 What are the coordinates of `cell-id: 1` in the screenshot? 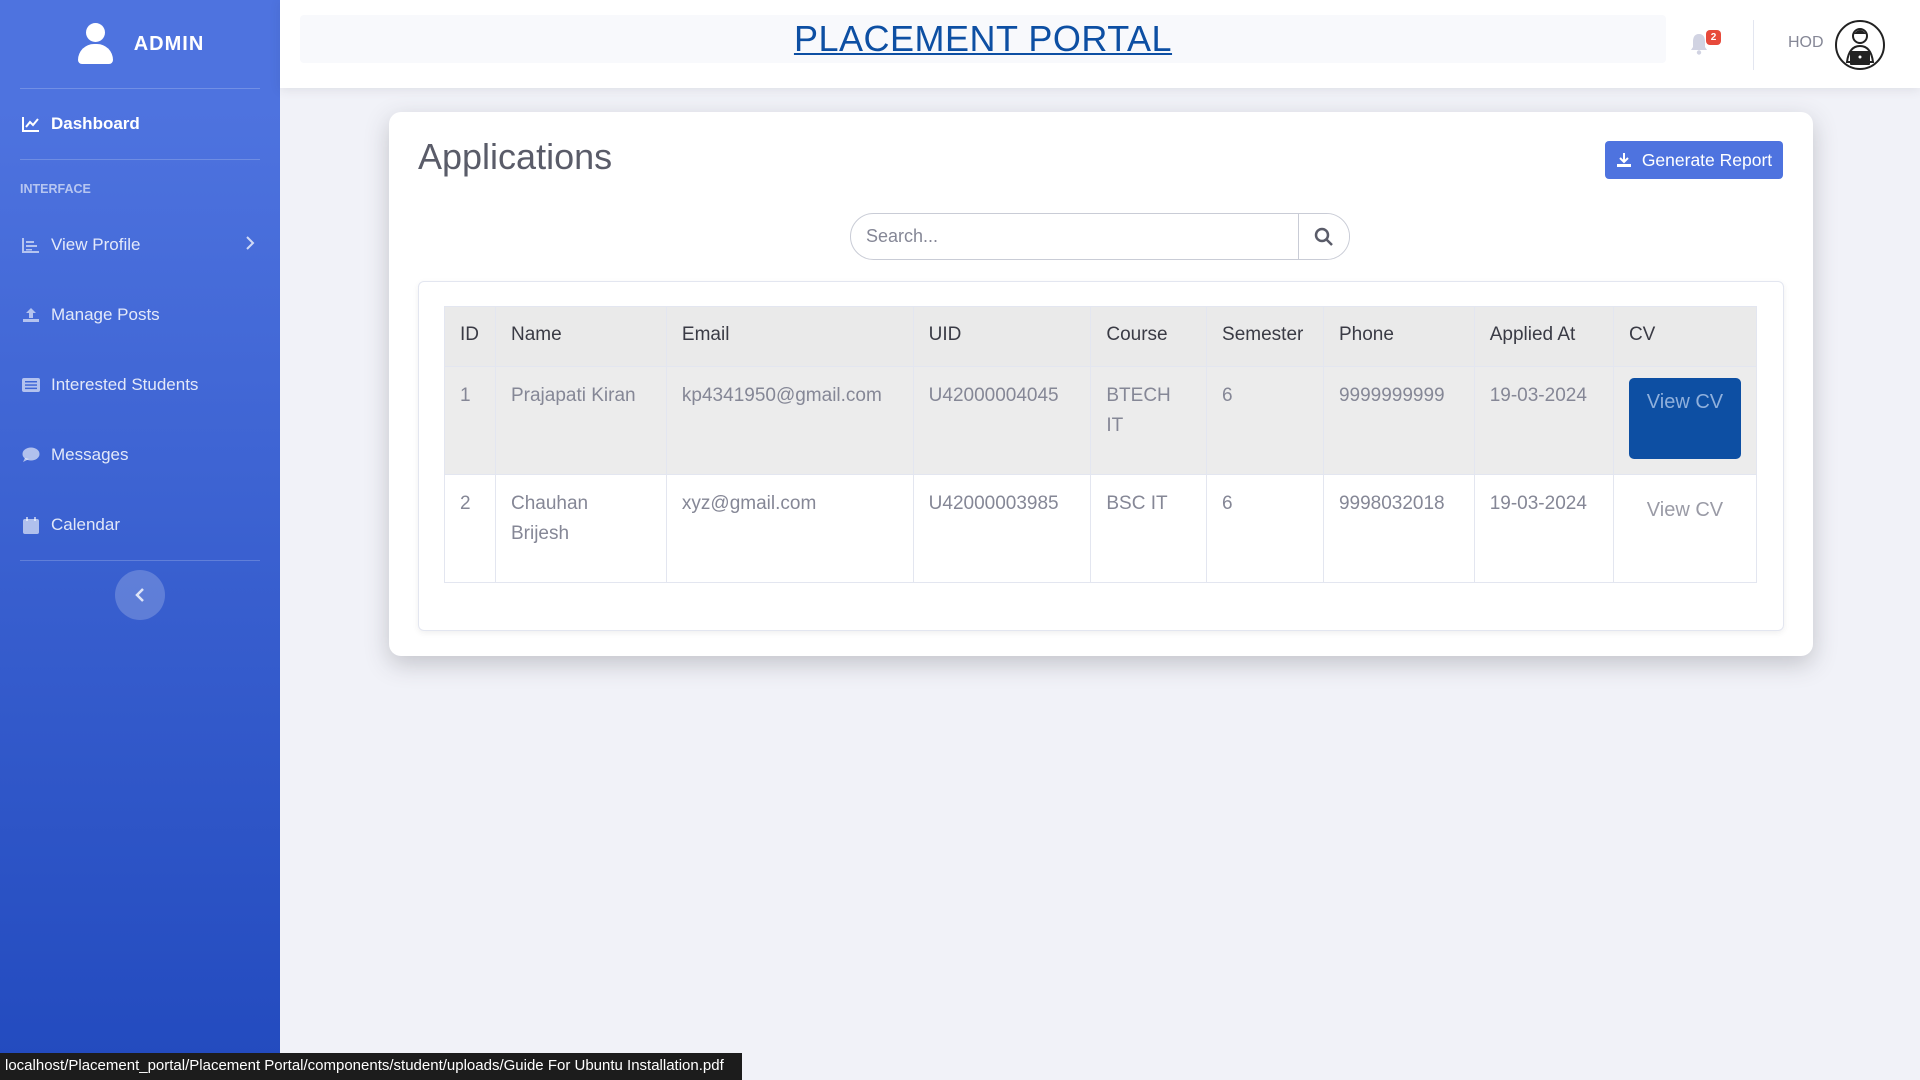 It's located at (470, 420).